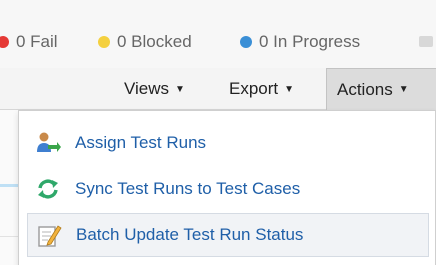  Describe the element at coordinates (190, 234) in the screenshot. I see `menu-item-label: Batch Update Test Run Status` at that location.